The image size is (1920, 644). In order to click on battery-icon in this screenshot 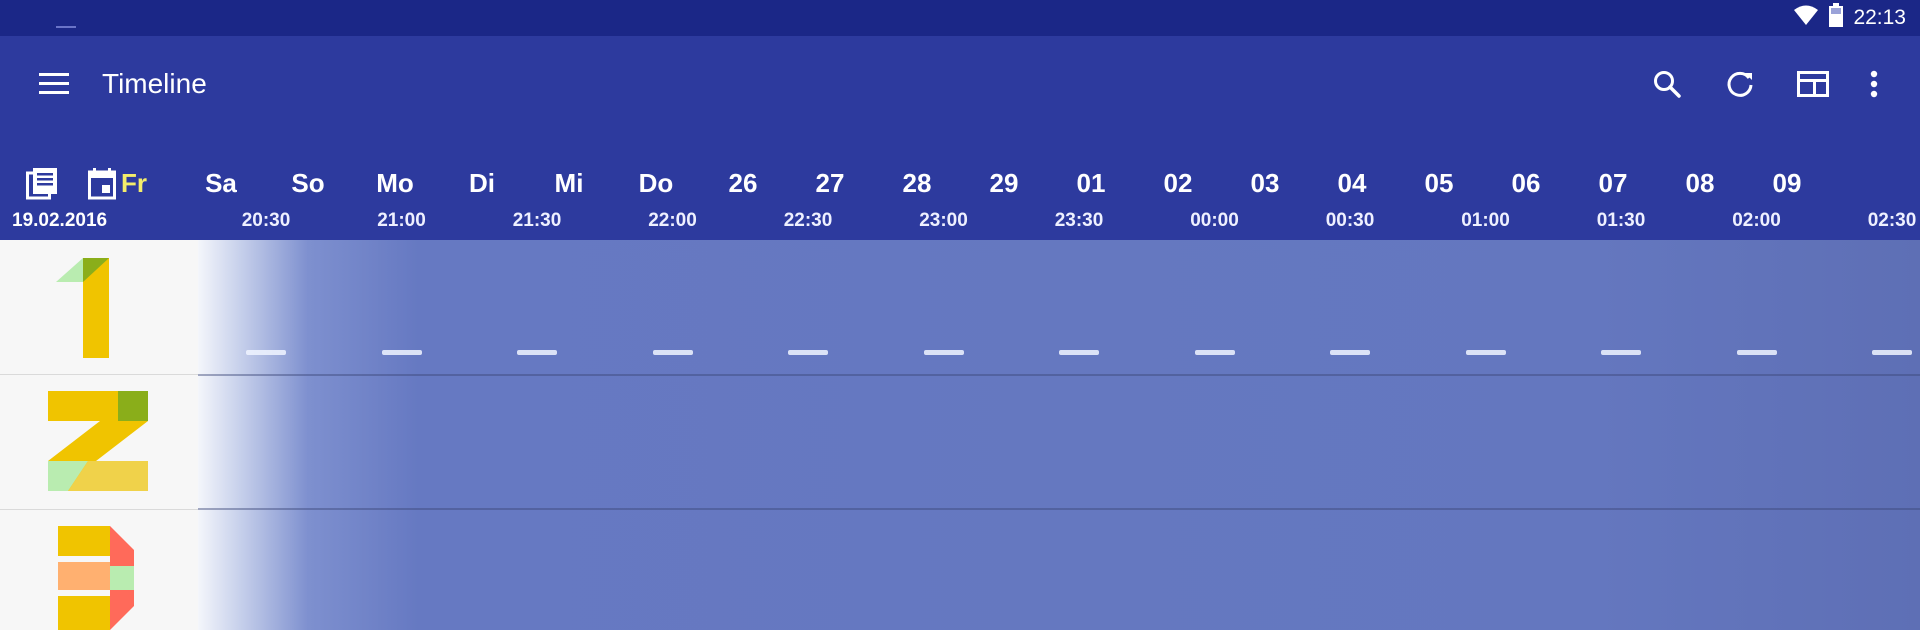, I will do `click(1836, 18)`.